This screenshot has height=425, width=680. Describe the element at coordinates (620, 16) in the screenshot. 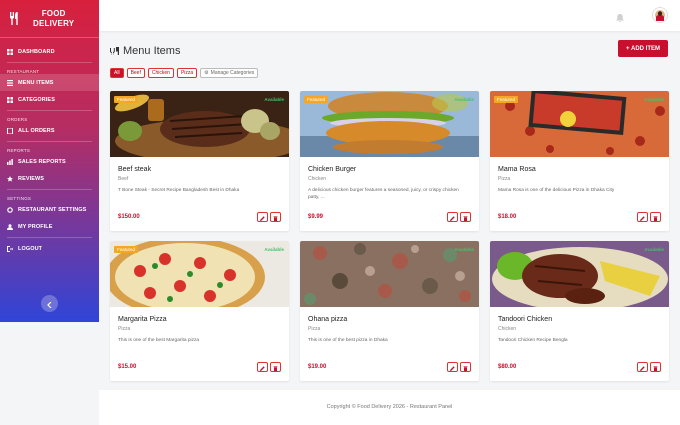

I see `bell-icon` at that location.